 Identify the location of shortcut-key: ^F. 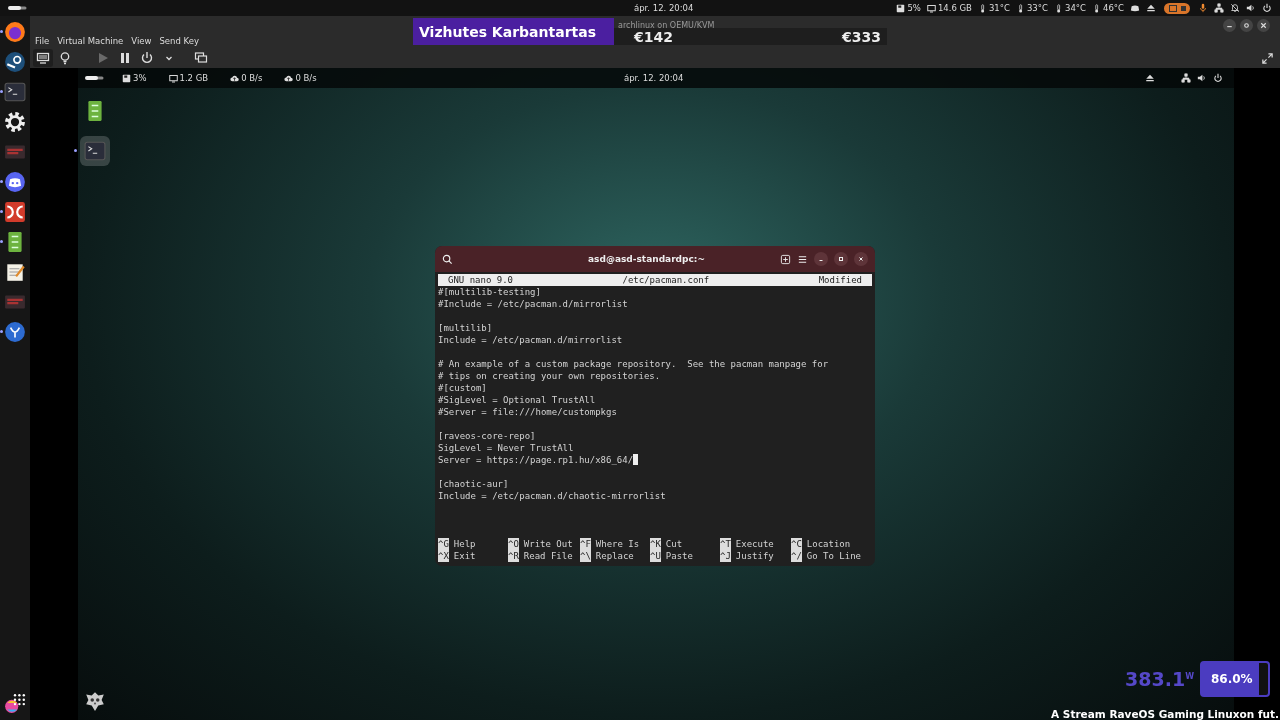
(585, 544).